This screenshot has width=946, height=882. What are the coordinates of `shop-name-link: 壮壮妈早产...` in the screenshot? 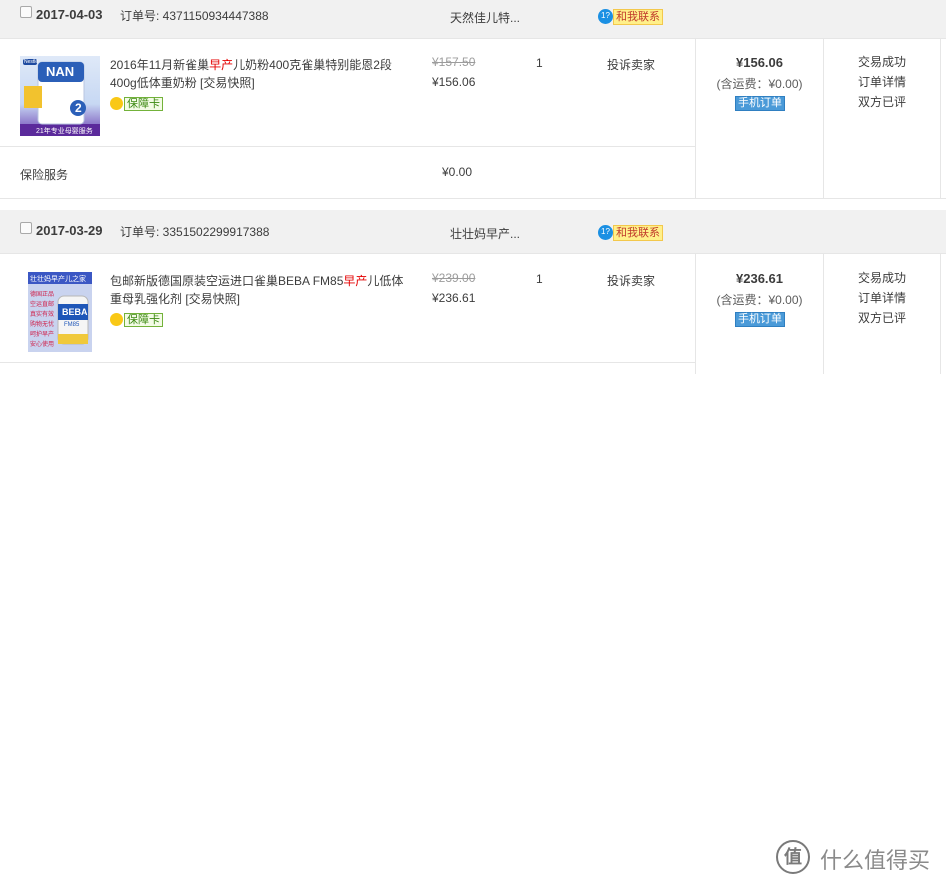 It's located at (485, 233).